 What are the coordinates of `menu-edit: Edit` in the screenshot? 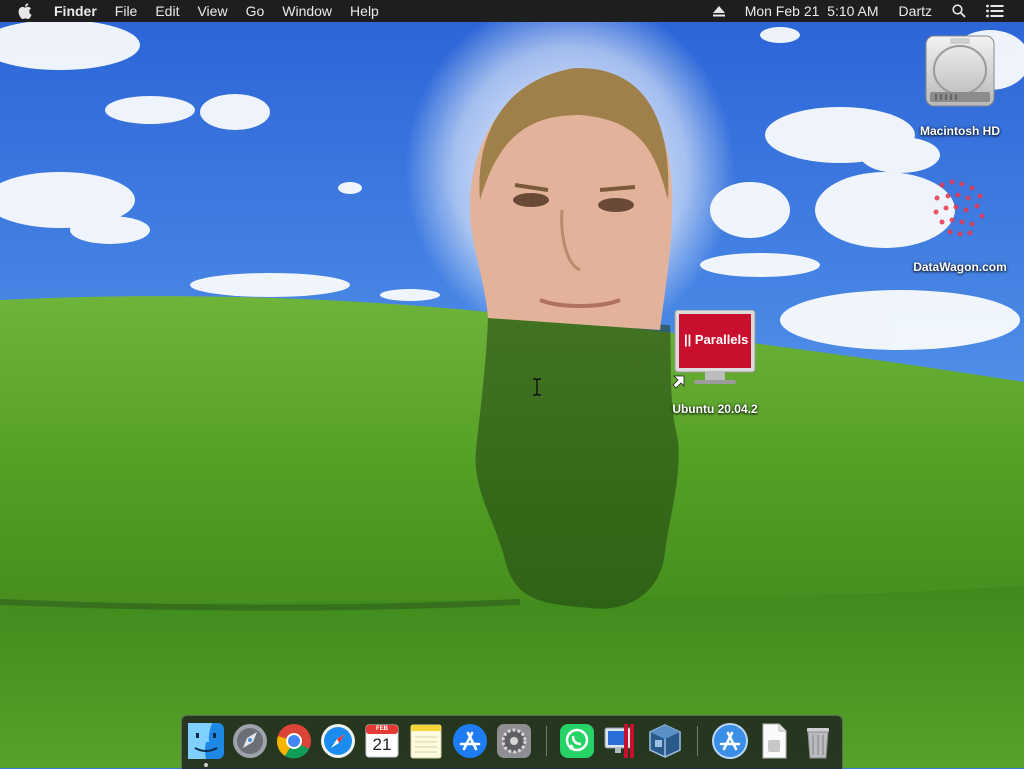 It's located at (167, 11).